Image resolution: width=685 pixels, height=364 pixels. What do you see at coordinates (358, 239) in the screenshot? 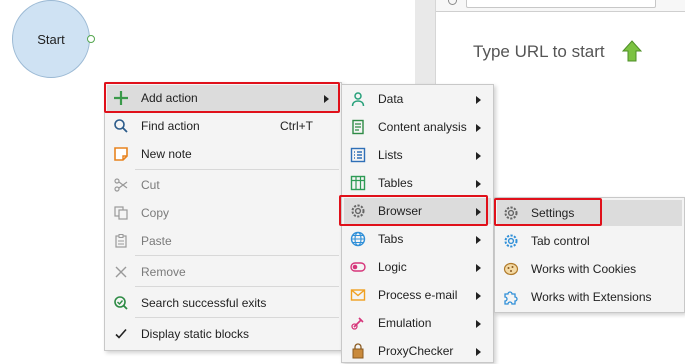
I see `globe-icon` at bounding box center [358, 239].